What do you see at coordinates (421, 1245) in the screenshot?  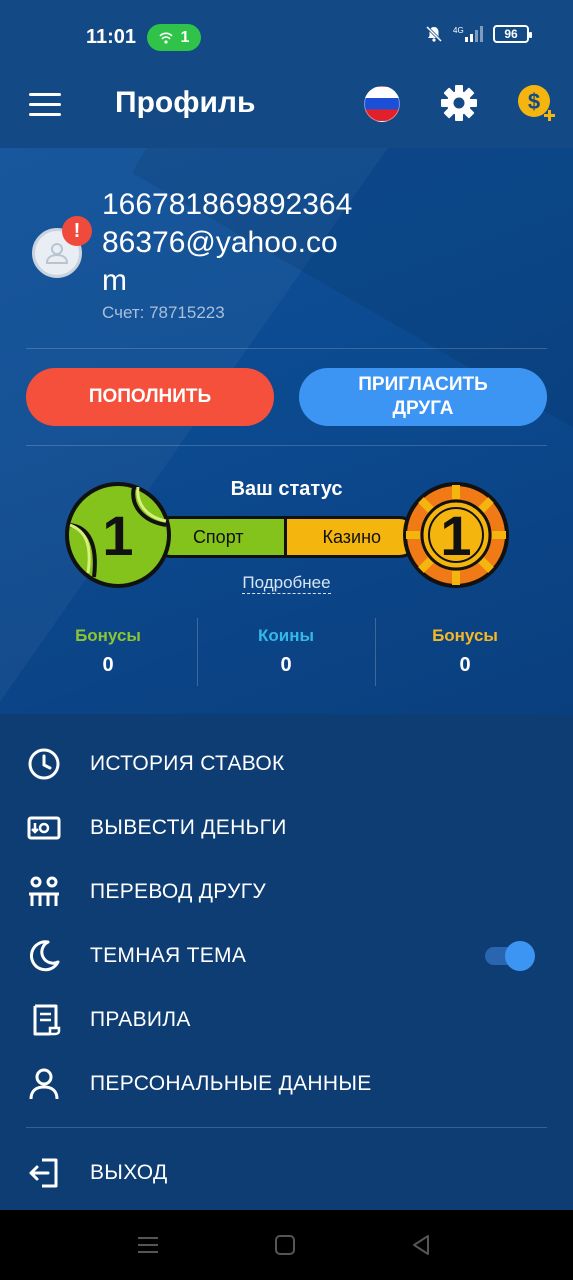 I see `back-icon` at bounding box center [421, 1245].